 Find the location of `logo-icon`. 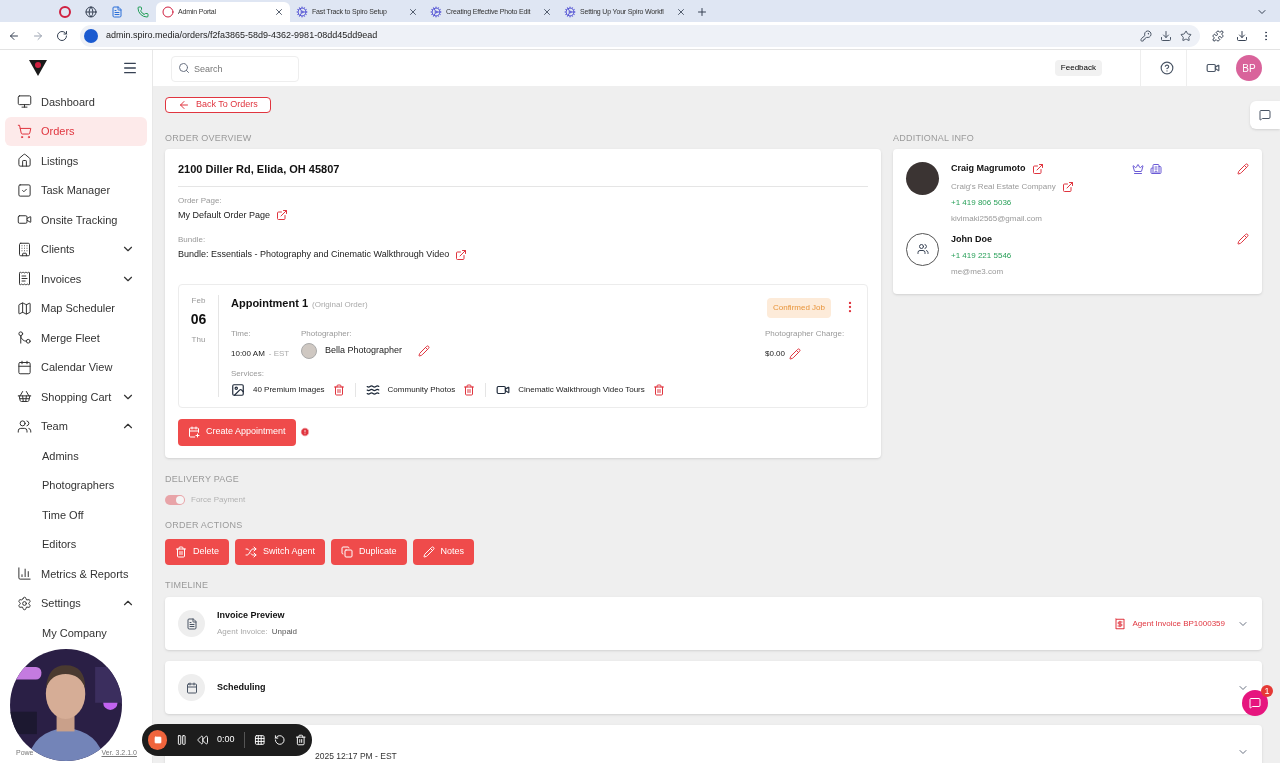

logo-icon is located at coordinates (38, 68).